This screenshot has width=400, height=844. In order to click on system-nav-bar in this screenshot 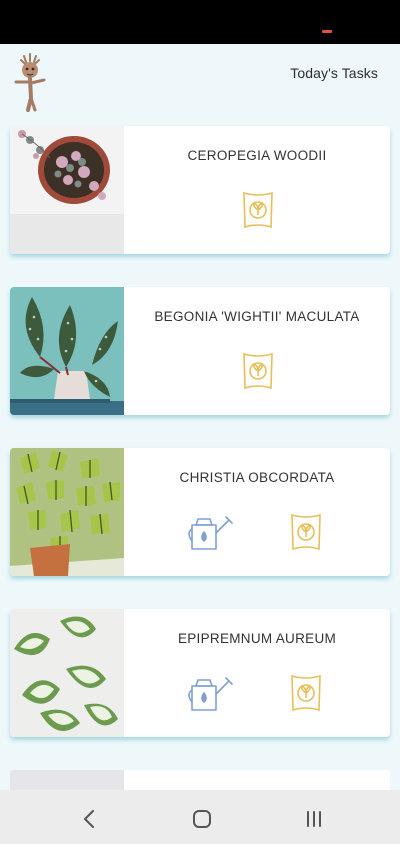, I will do `click(200, 817)`.